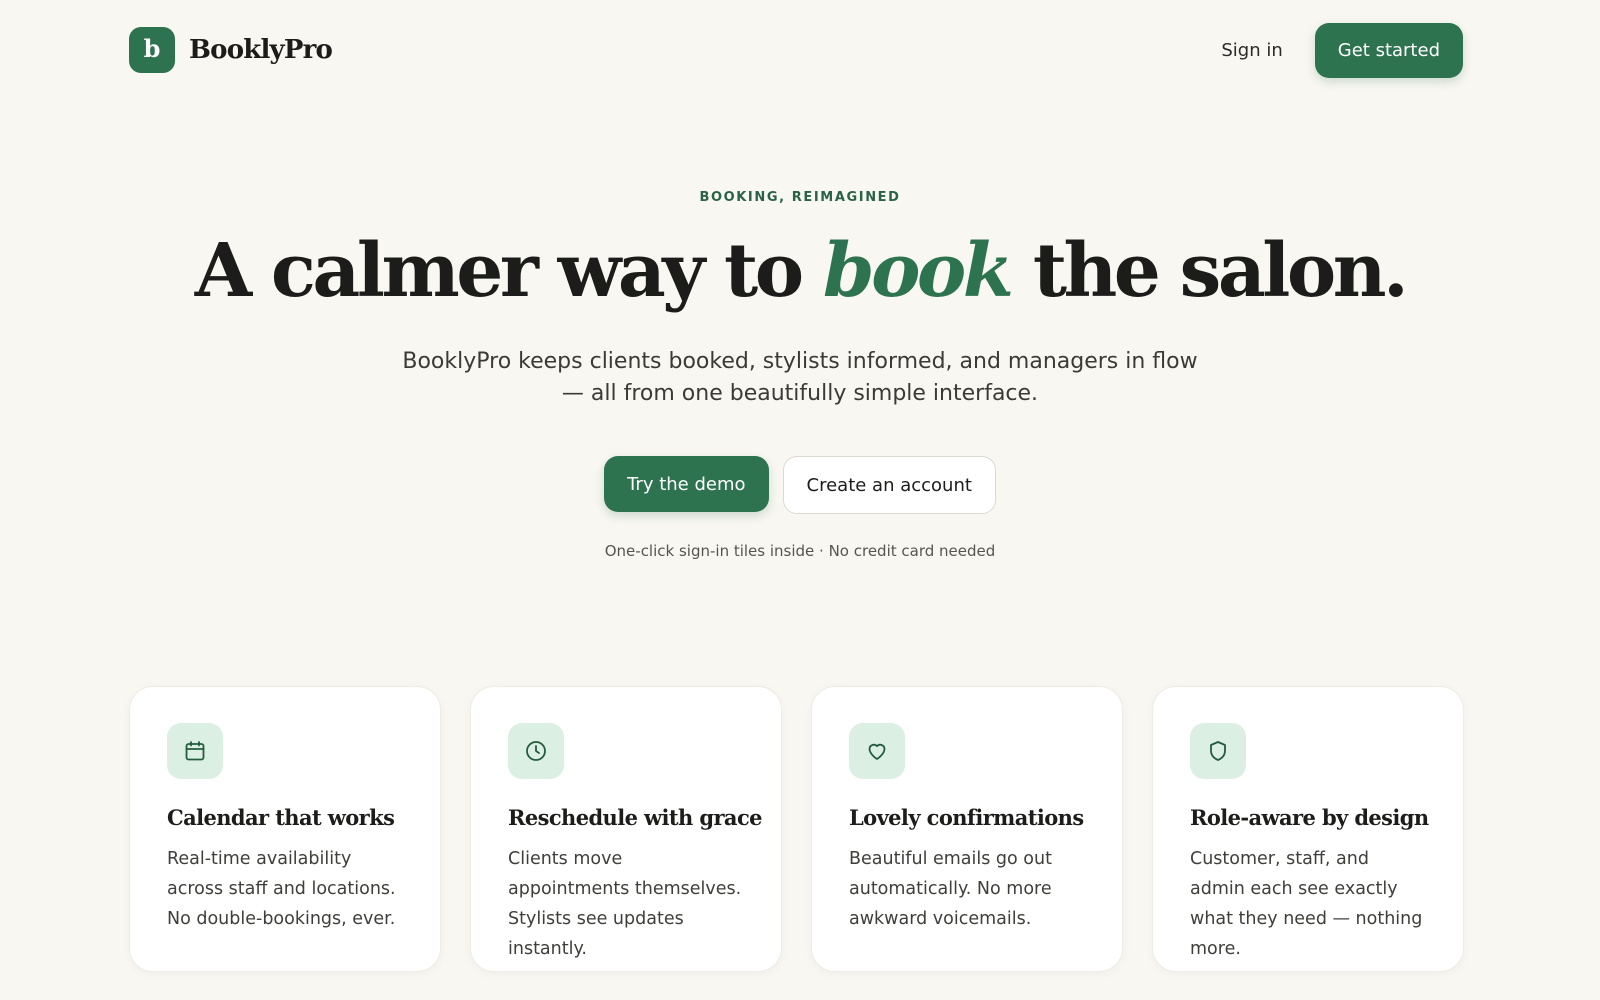  Describe the element at coordinates (877, 751) in the screenshot. I see `heart-icon` at that location.